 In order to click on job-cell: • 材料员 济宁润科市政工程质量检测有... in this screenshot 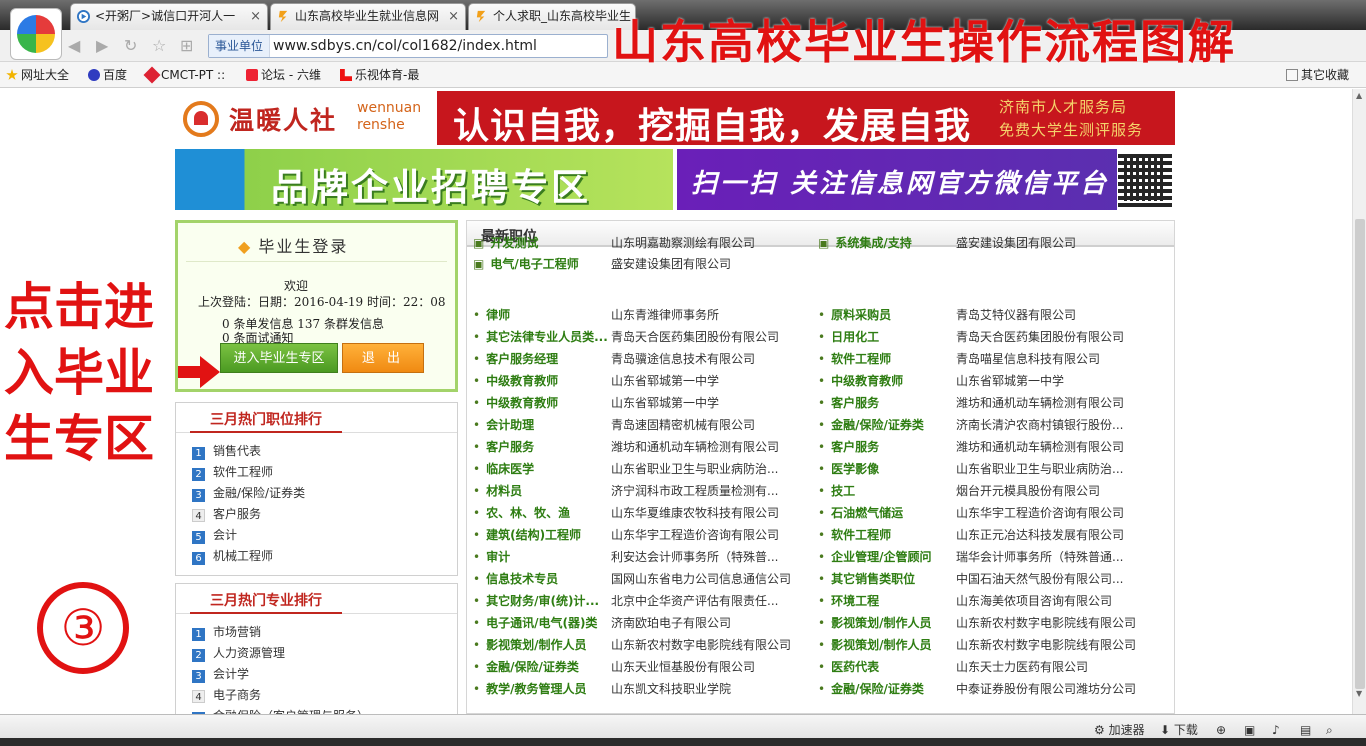, I will do `click(625, 491)`.